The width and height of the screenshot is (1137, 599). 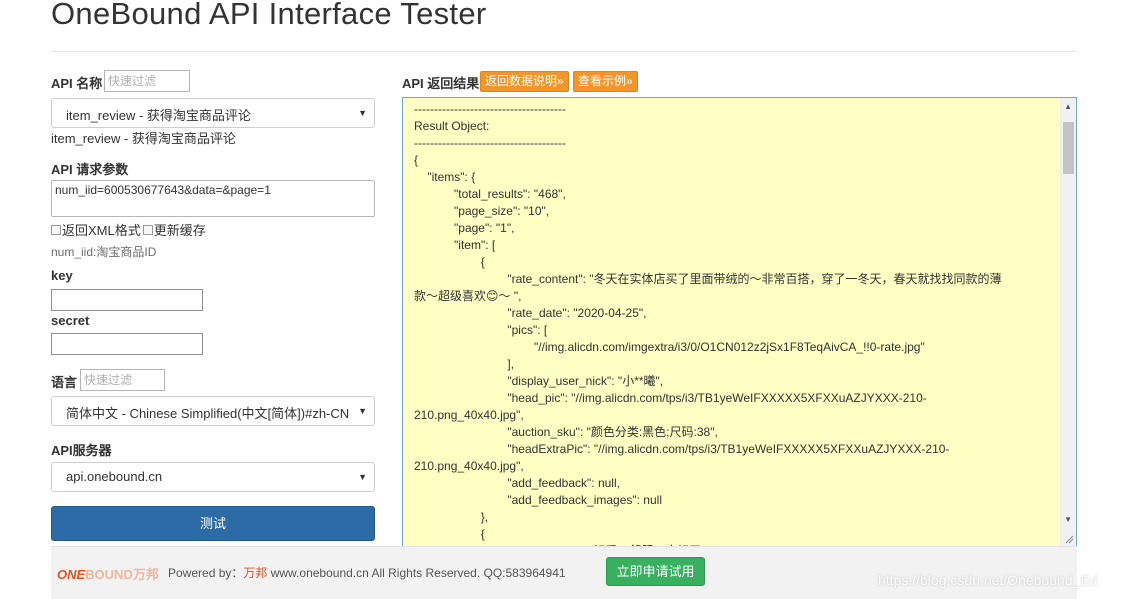 What do you see at coordinates (56, 229) in the screenshot?
I see `xml-checkbox` at bounding box center [56, 229].